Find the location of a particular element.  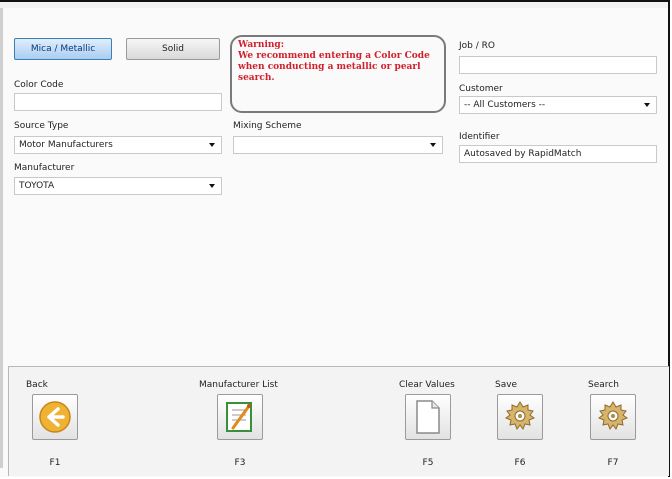

manufacturer-list-key-label: F3 is located at coordinates (240, 463).